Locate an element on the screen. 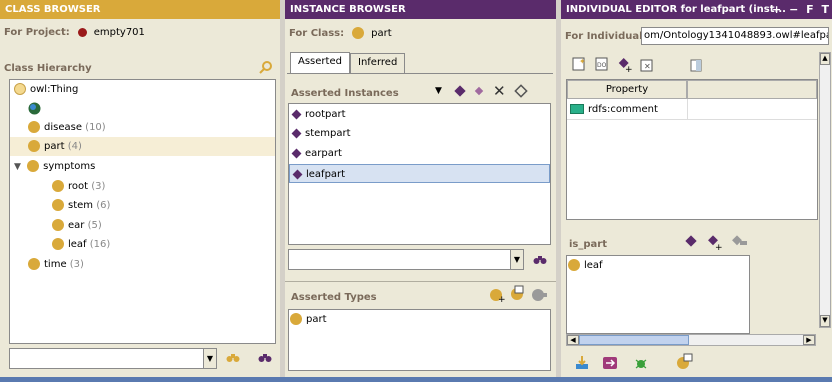 Image resolution: width=832 pixels, height=382 pixels. value-column-header is located at coordinates (752, 89).